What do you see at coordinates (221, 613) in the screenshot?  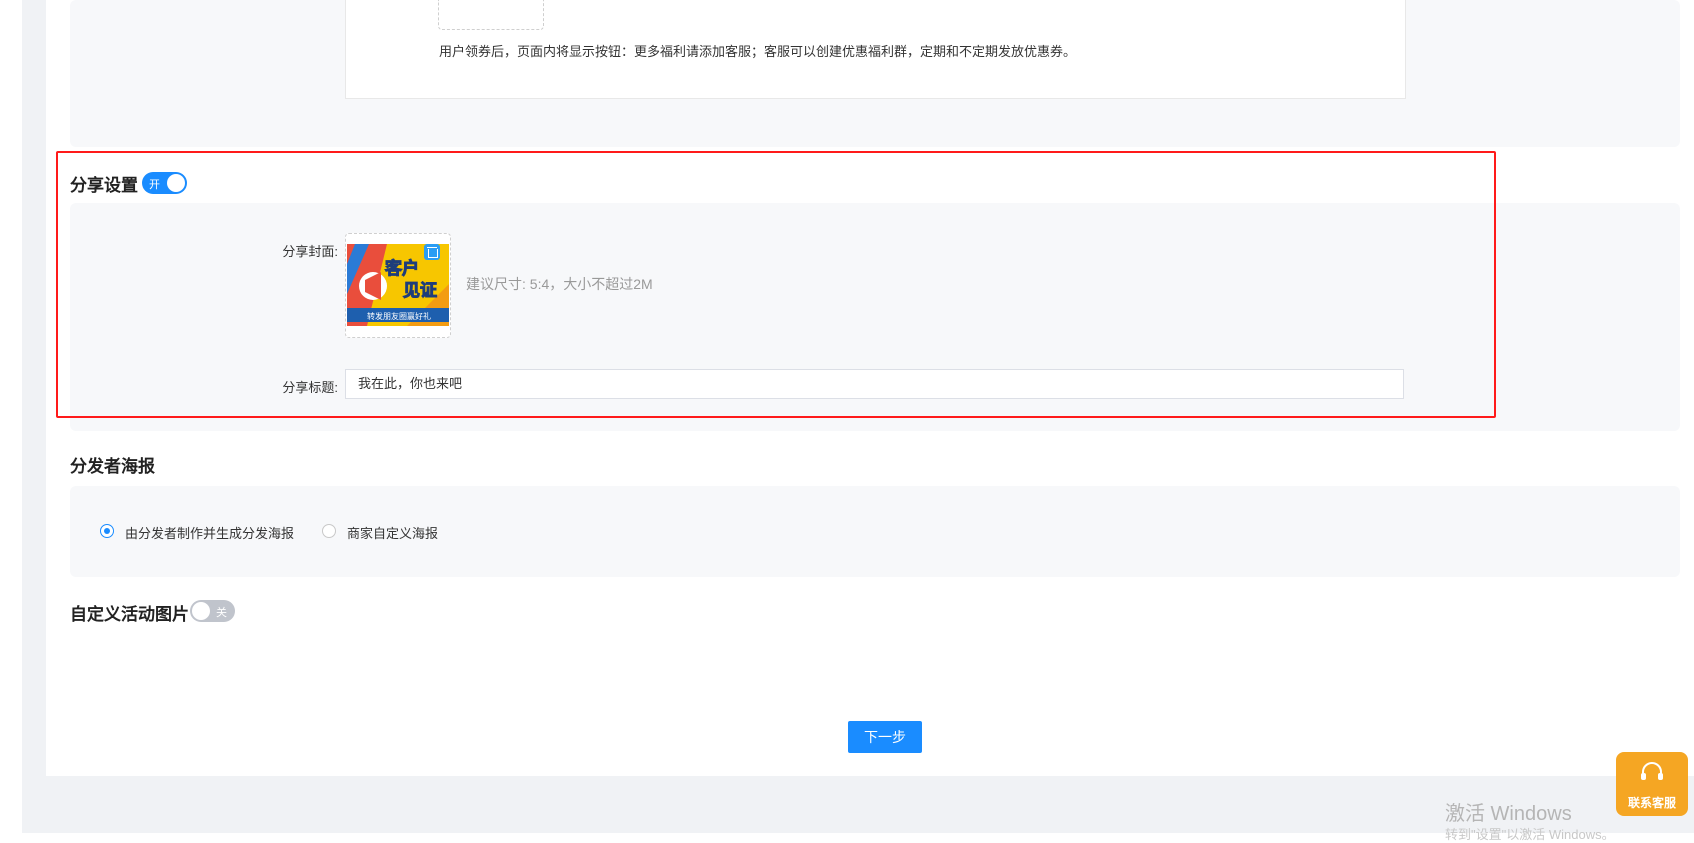 I see `toggle-off-label: 关` at bounding box center [221, 613].